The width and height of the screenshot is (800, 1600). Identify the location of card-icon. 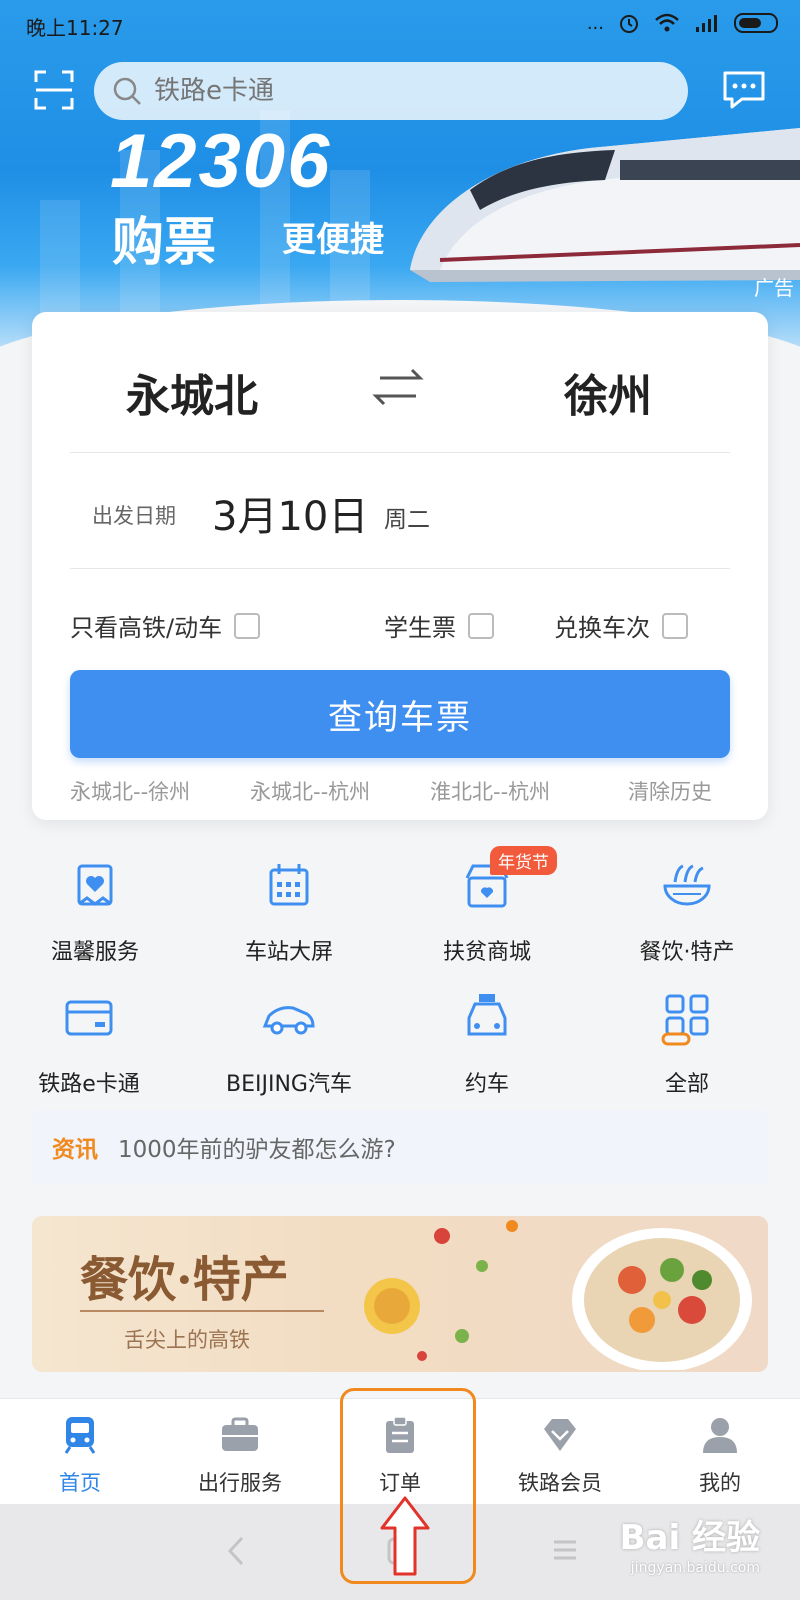
(89, 1018).